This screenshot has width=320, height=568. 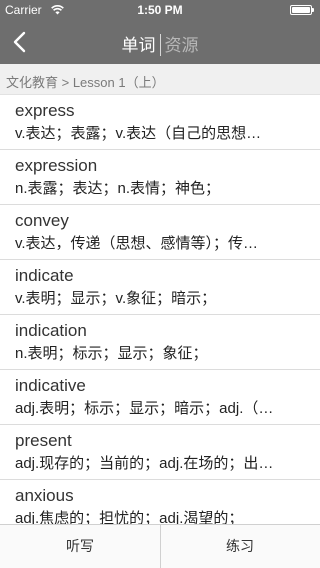 What do you see at coordinates (160, 342) in the screenshot?
I see `word-list-item: indication n.表明；标示；显示；象征；` at bounding box center [160, 342].